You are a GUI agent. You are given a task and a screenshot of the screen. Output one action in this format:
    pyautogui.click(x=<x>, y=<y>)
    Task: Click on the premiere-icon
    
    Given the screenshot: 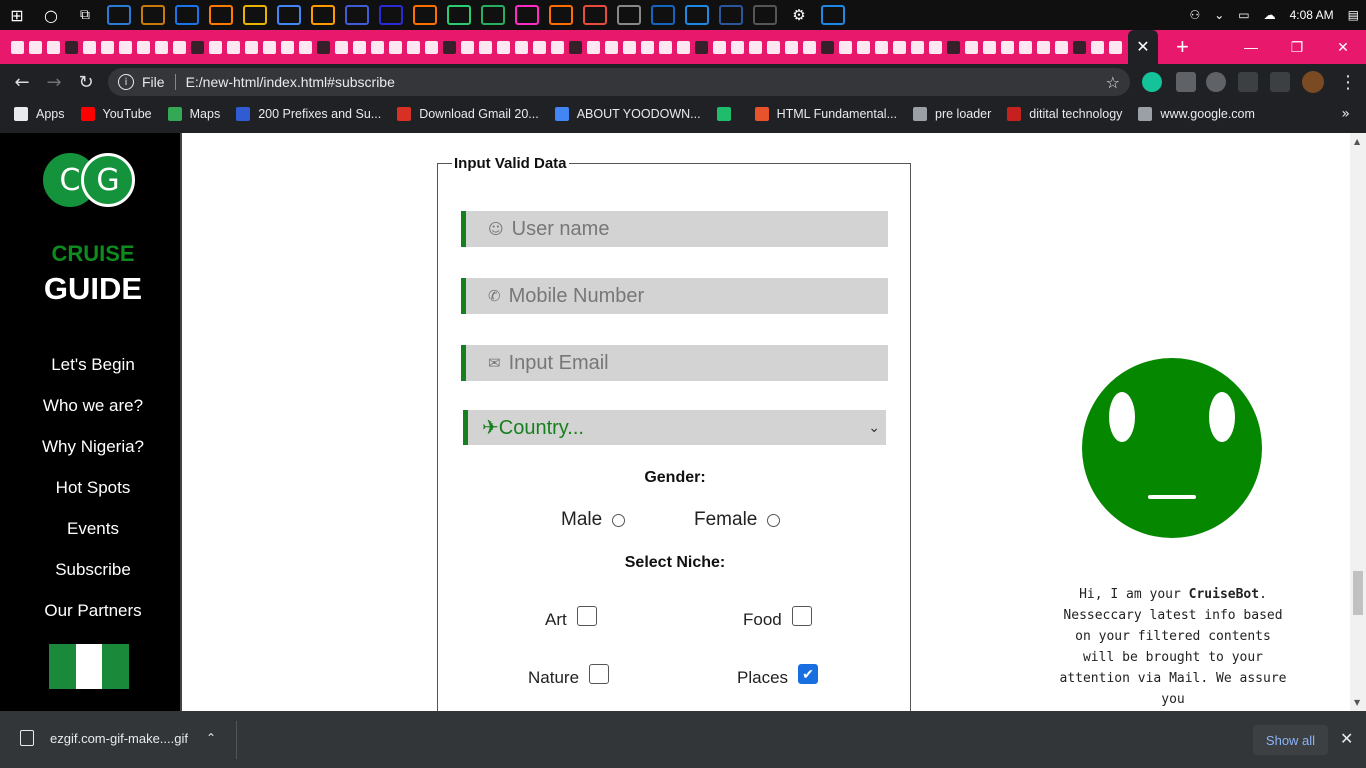 What is the action you would take?
    pyautogui.click(x=391, y=15)
    